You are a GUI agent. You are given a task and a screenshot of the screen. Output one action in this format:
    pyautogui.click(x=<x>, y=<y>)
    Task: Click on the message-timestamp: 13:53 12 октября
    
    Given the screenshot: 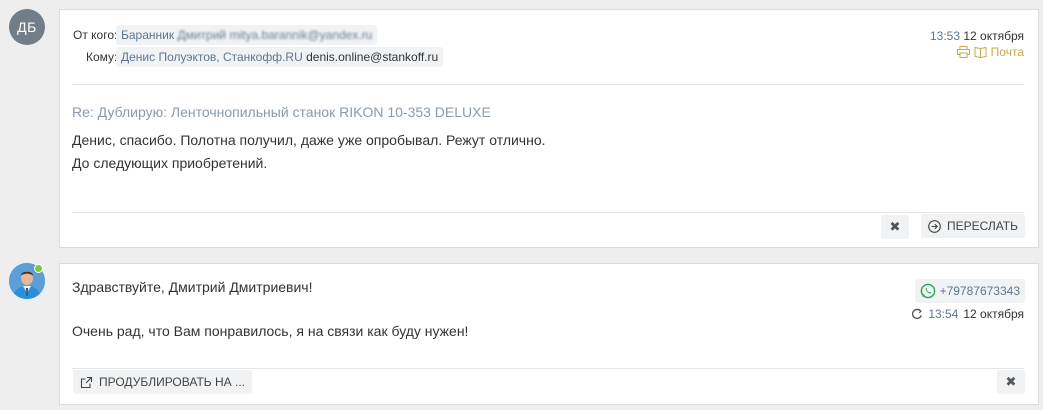 What is the action you would take?
    pyautogui.click(x=977, y=36)
    